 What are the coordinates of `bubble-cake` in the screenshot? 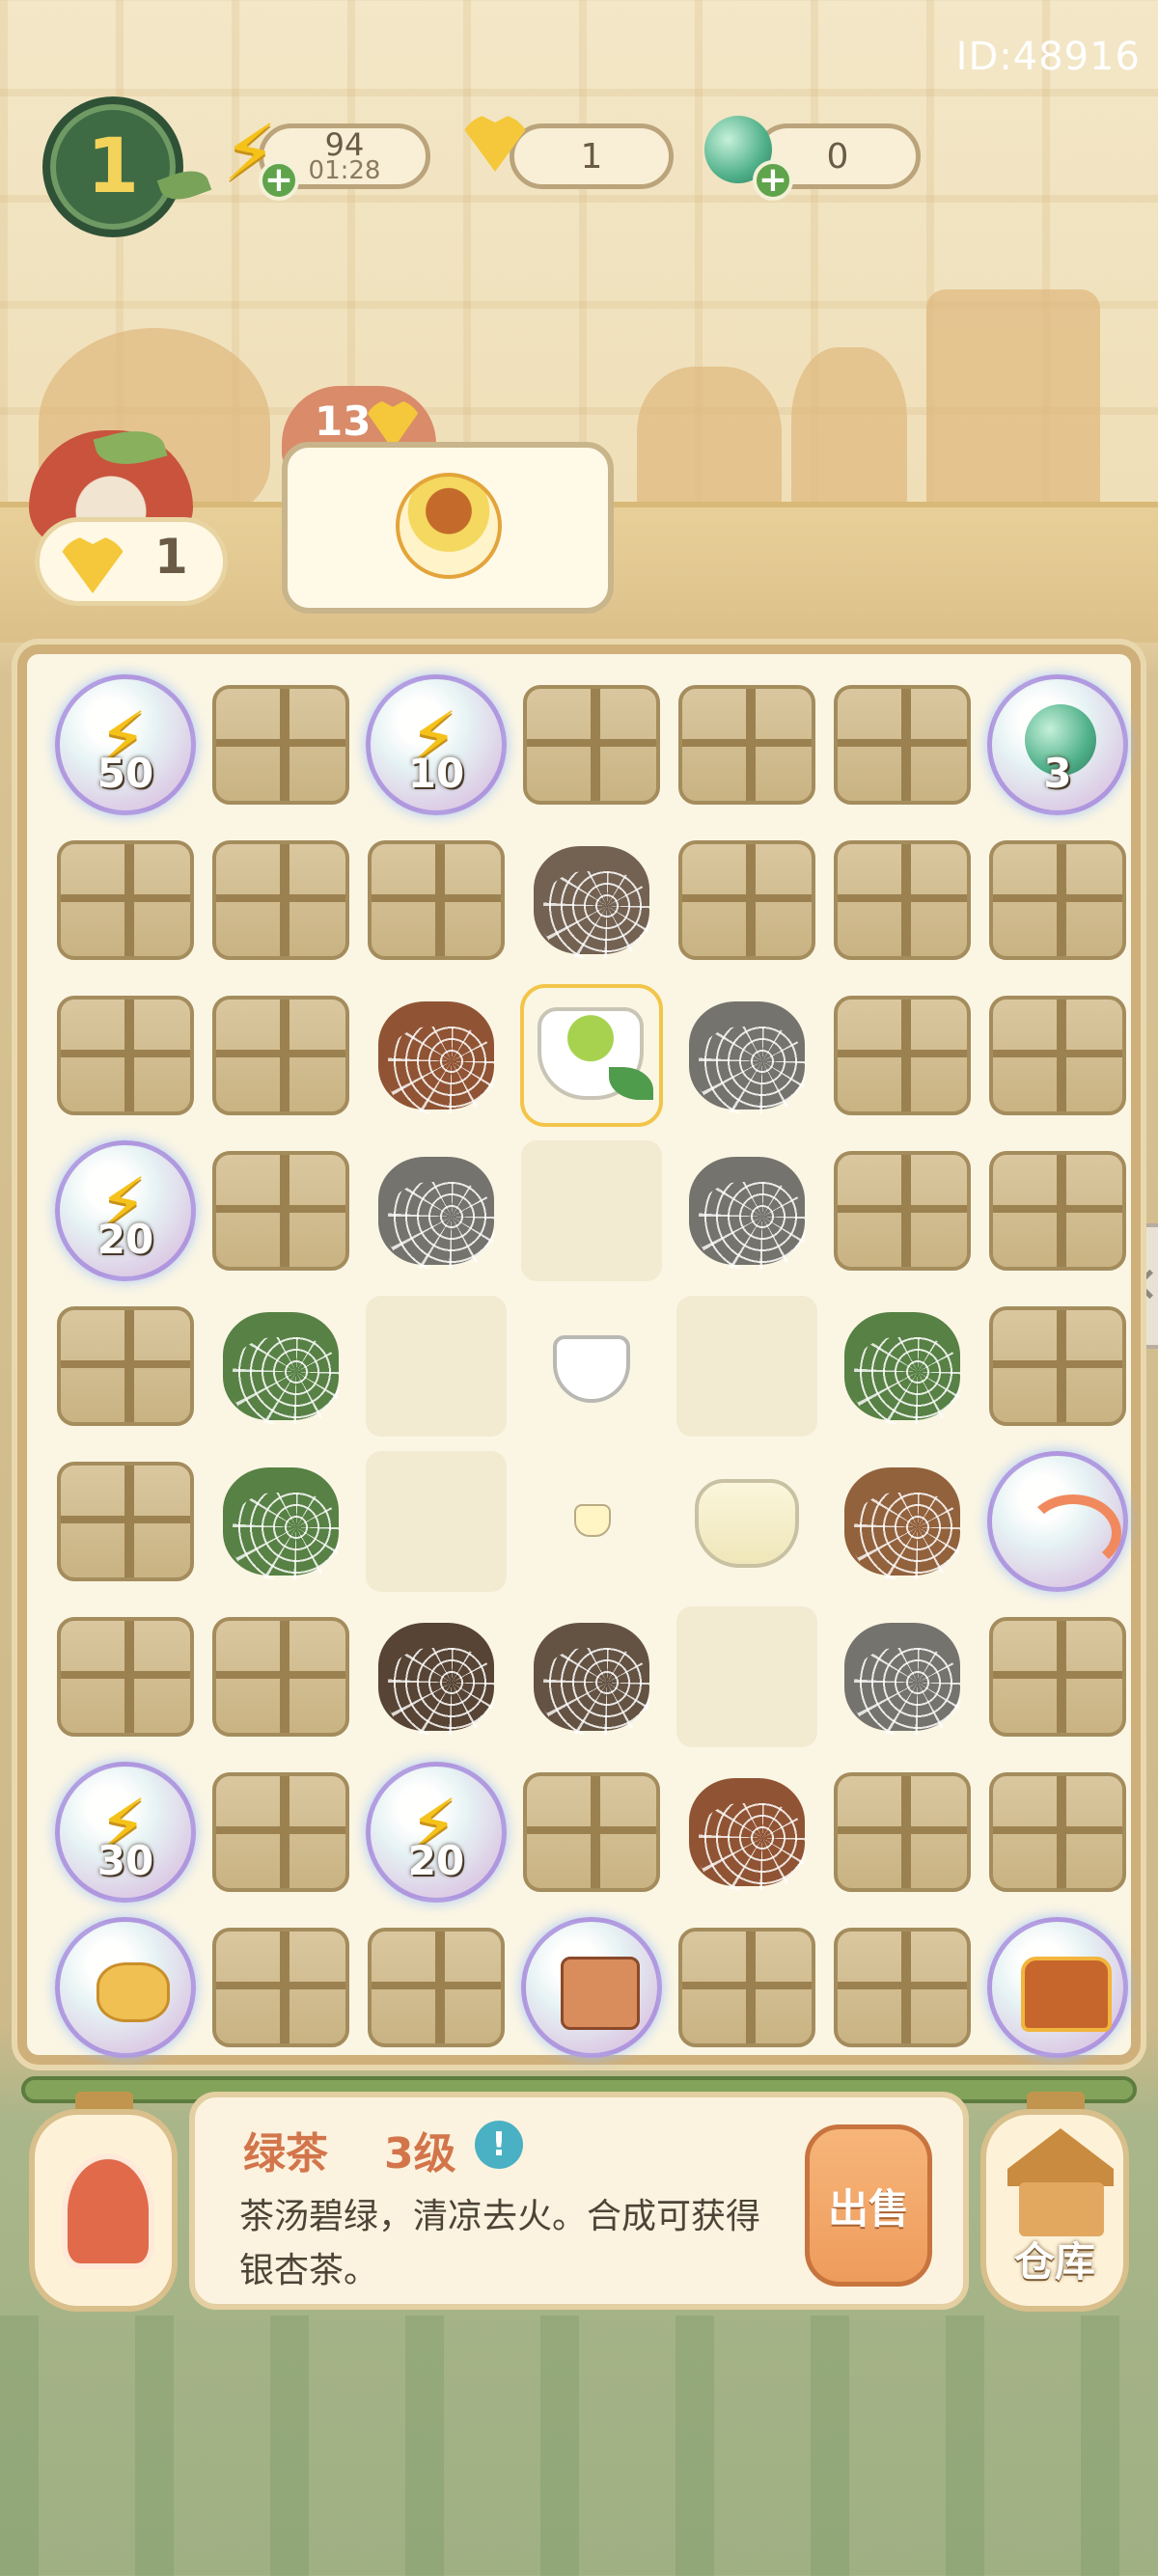 It's located at (591, 1988).